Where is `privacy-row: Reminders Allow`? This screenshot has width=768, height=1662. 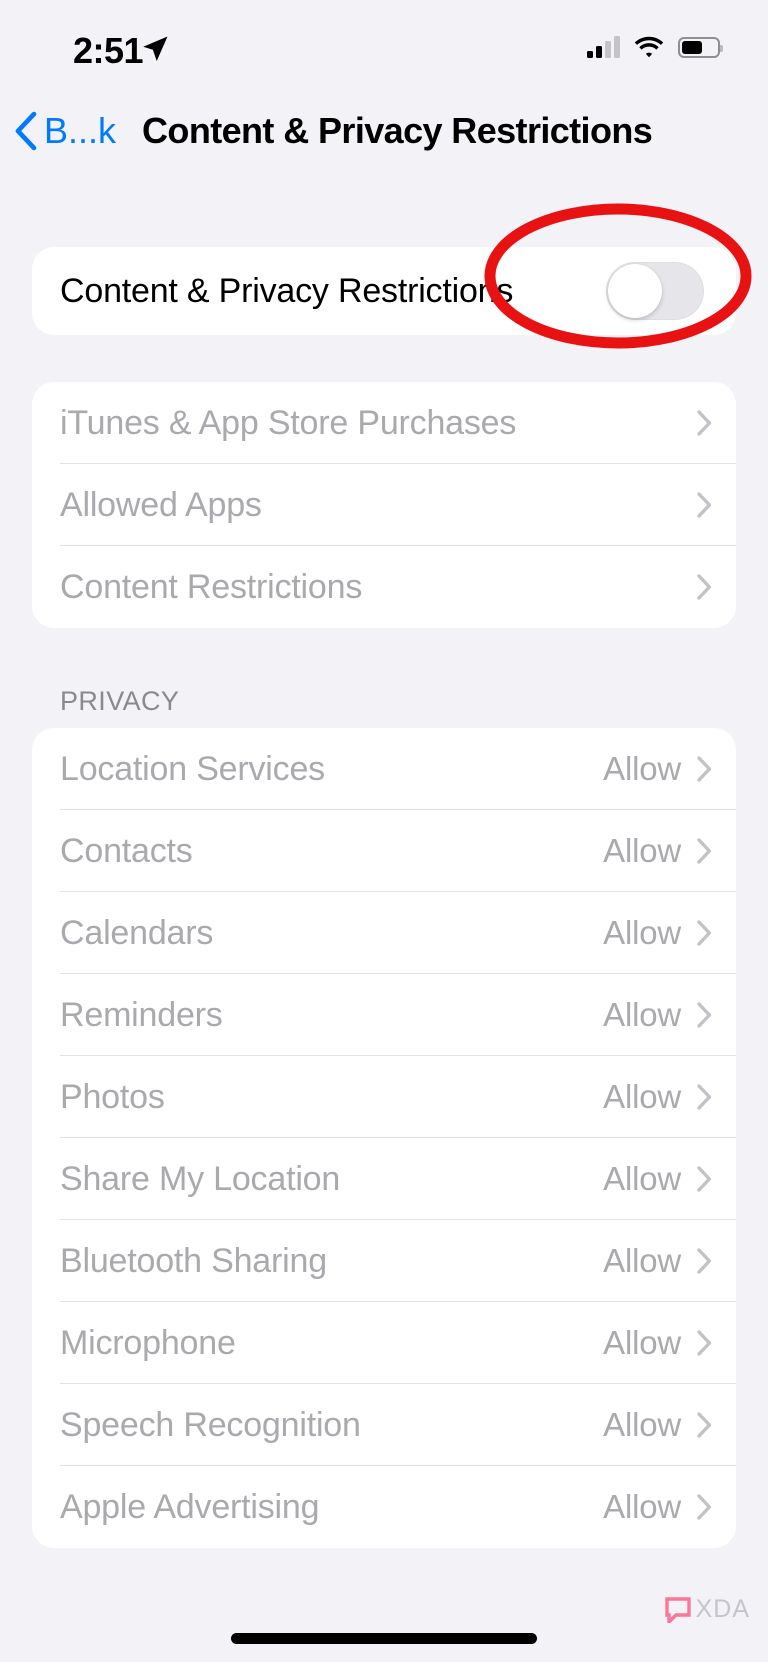
privacy-row: Reminders Allow is located at coordinates (384, 1015).